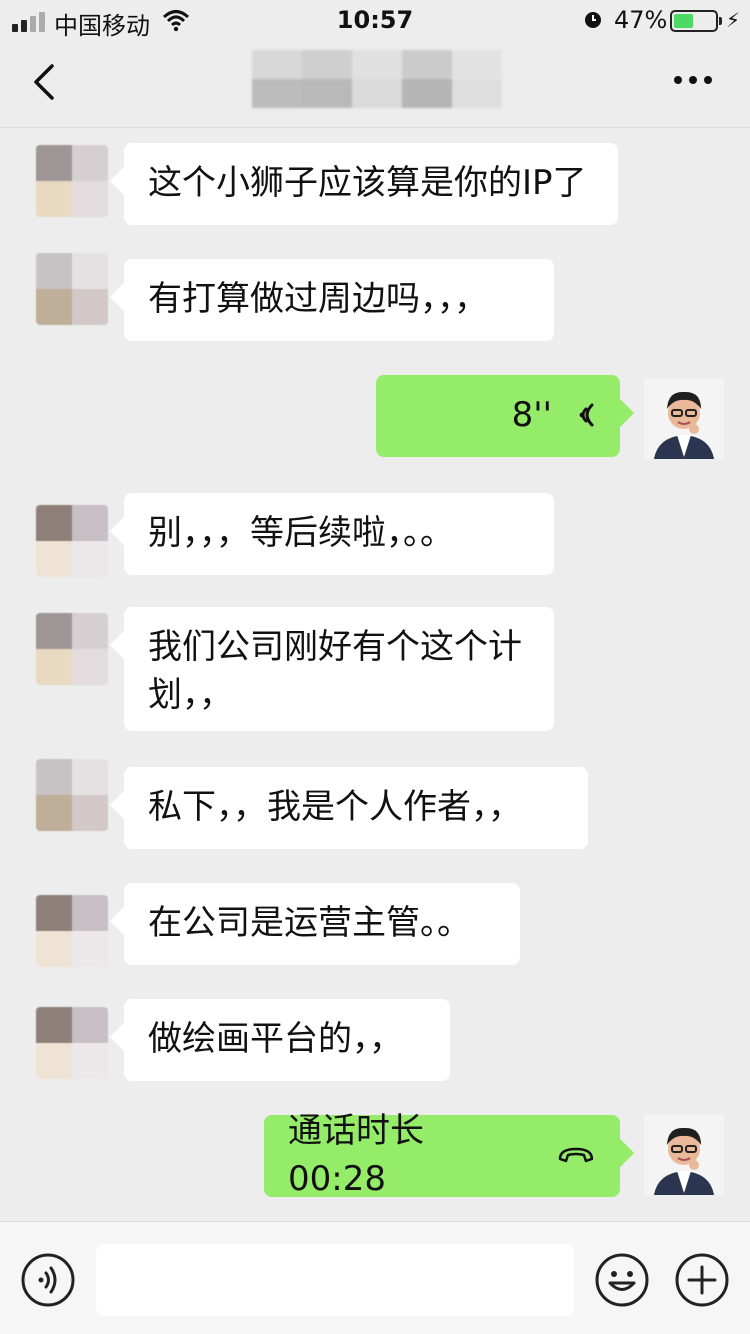  What do you see at coordinates (48, 1280) in the screenshot?
I see `voice-input-icon` at bounding box center [48, 1280].